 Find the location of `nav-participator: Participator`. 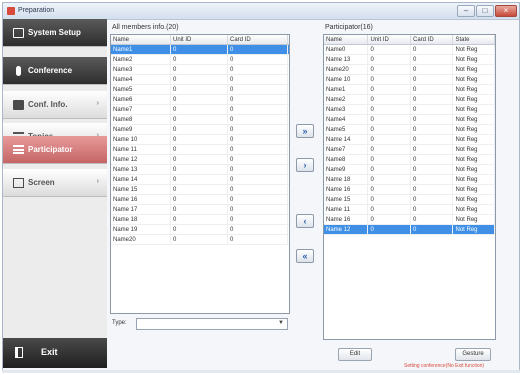

nav-participator: Participator is located at coordinates (55, 150).